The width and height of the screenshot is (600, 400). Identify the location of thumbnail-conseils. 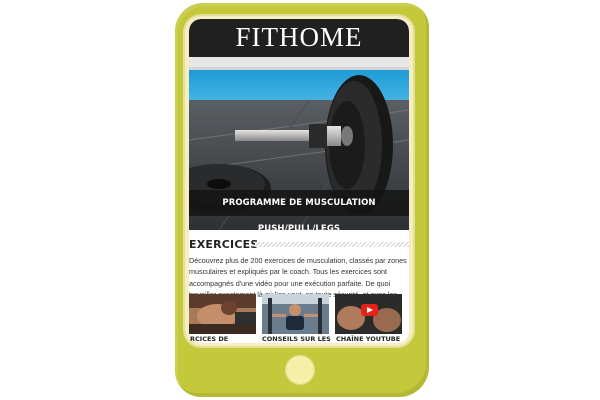
(295, 314).